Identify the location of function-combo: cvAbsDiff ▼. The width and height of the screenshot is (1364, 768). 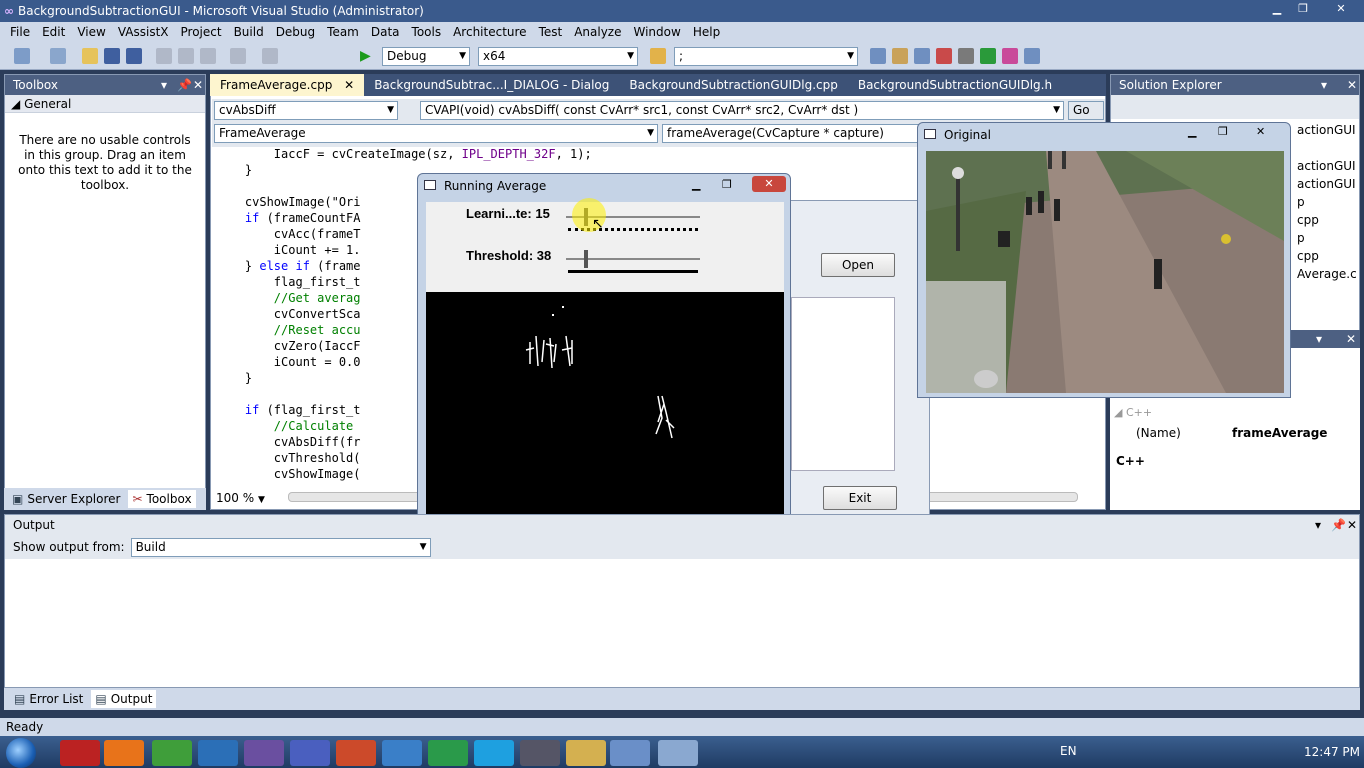
(306, 110).